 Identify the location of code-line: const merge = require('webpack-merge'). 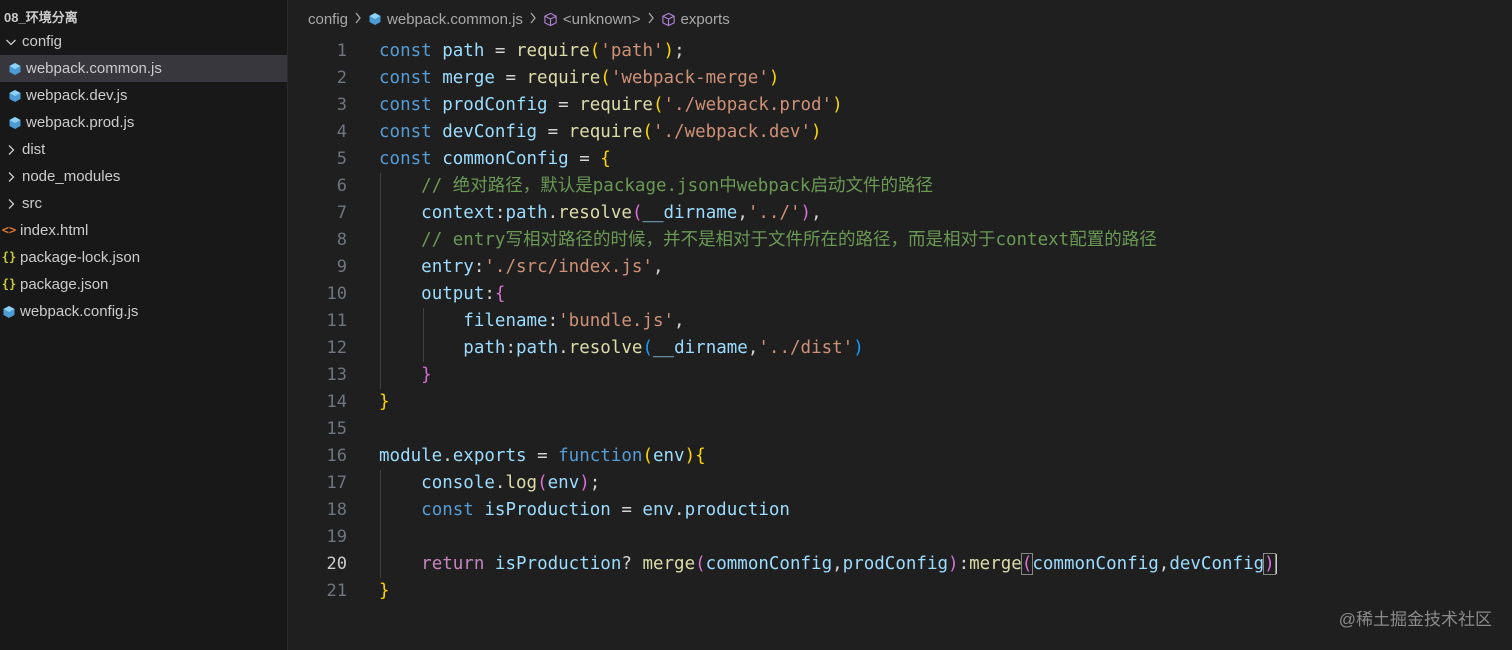
(579, 78).